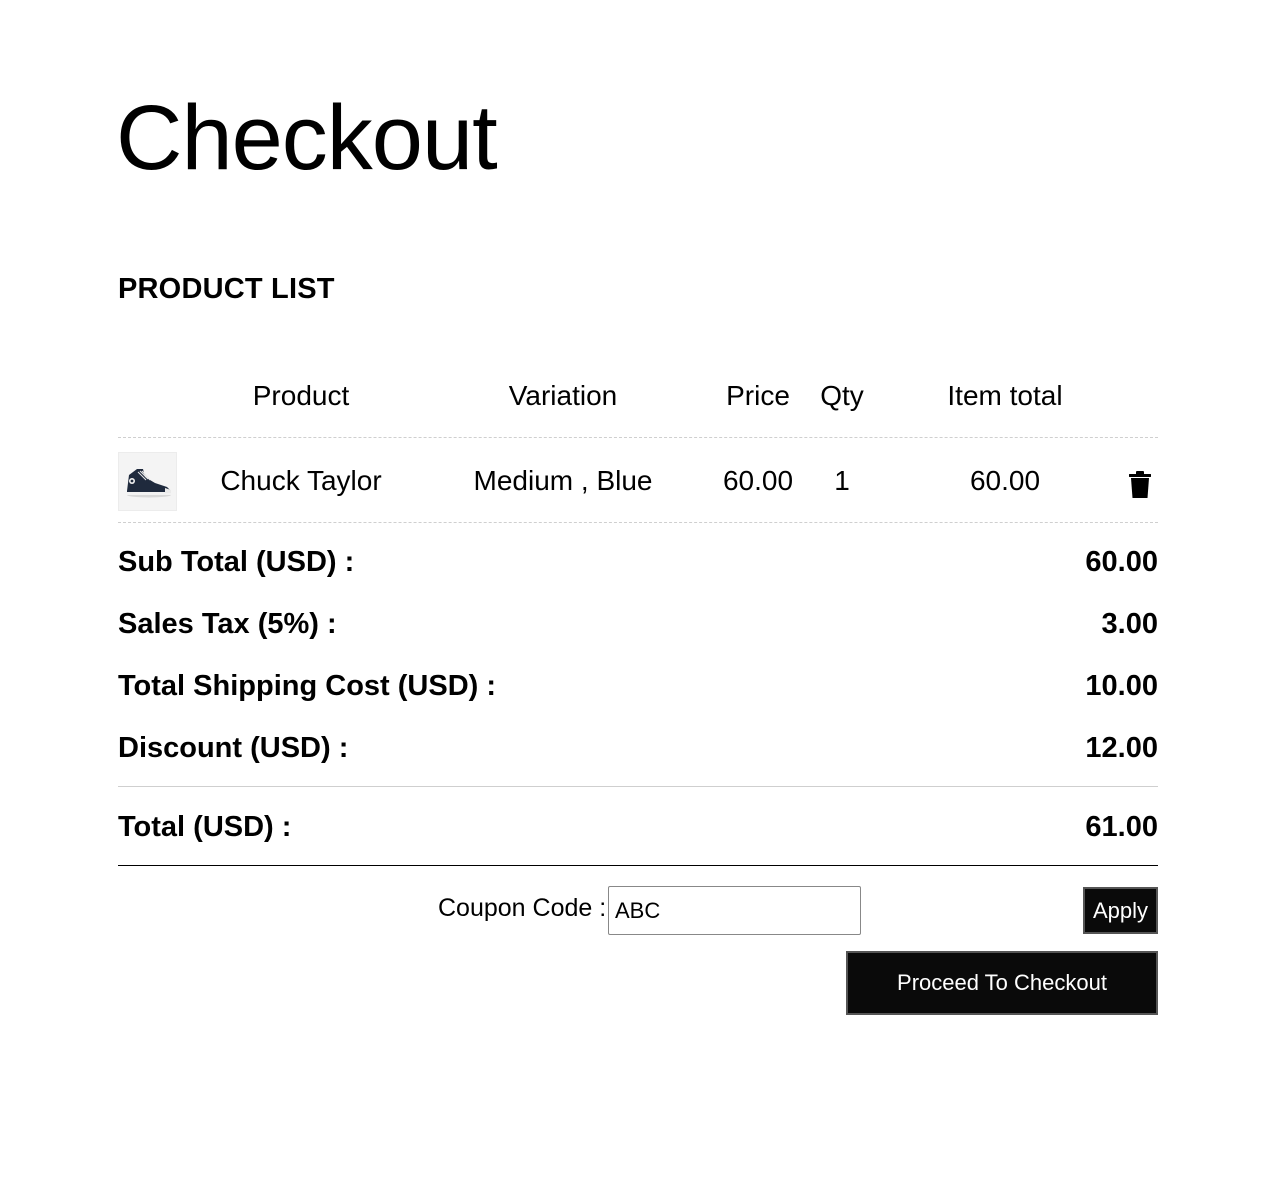 The width and height of the screenshot is (1286, 1192). What do you see at coordinates (1140, 485) in the screenshot?
I see `trash-icon` at bounding box center [1140, 485].